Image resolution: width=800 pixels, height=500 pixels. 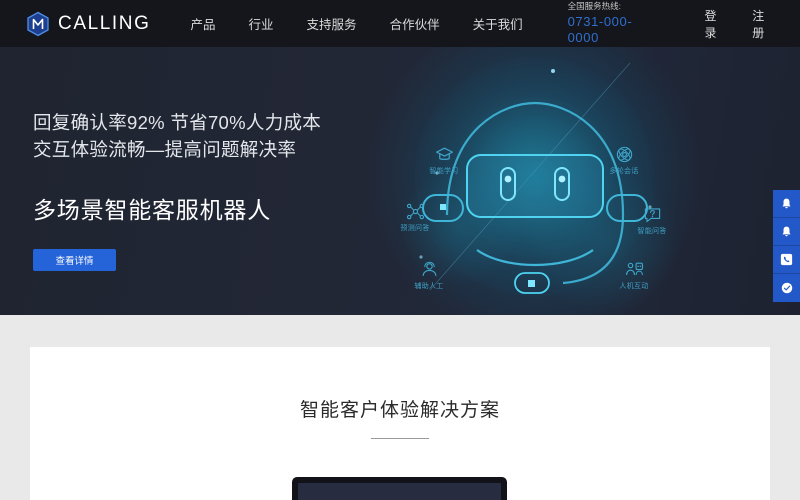 I want to click on feature-node-multi-turn-dialog: 多轮会话, so click(x=624, y=160).